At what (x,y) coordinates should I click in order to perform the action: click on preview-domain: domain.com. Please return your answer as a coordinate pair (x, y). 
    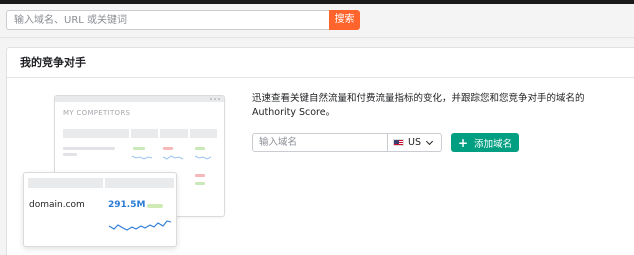
    Looking at the image, I should click on (57, 205).